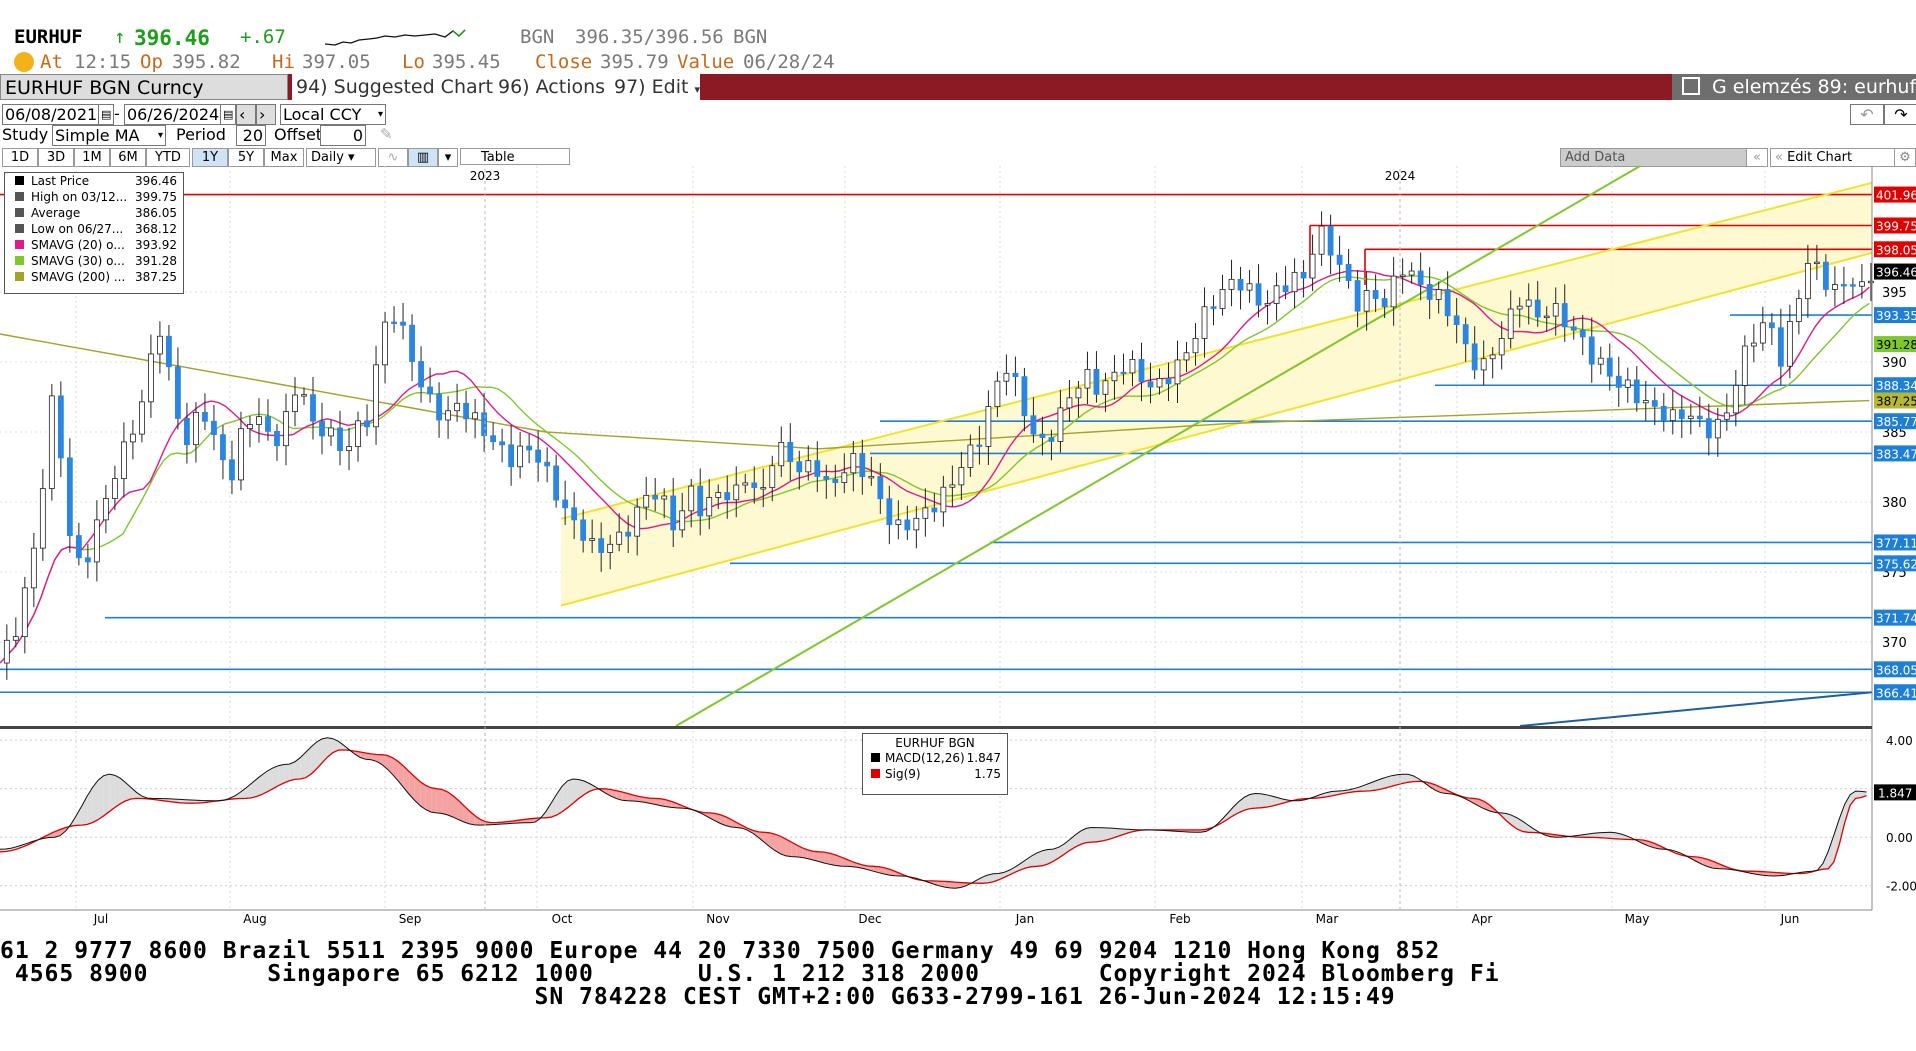 The image size is (1916, 1051). I want to click on long-trend-line, so click(1696, 709).